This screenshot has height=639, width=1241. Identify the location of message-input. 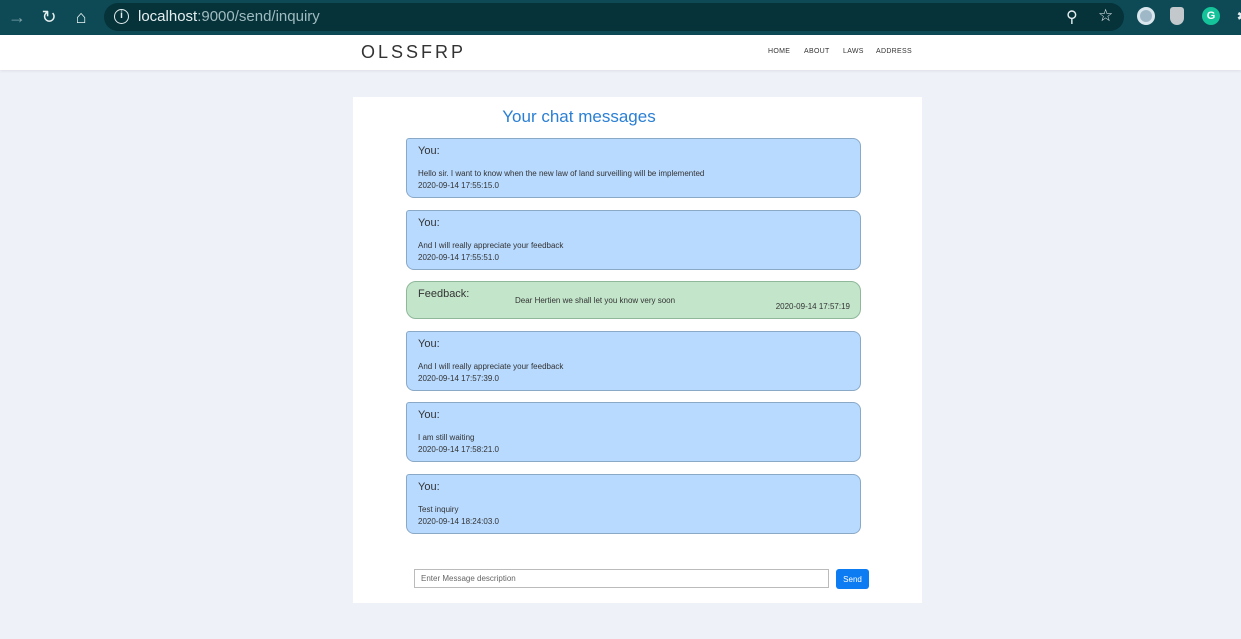
(621, 578).